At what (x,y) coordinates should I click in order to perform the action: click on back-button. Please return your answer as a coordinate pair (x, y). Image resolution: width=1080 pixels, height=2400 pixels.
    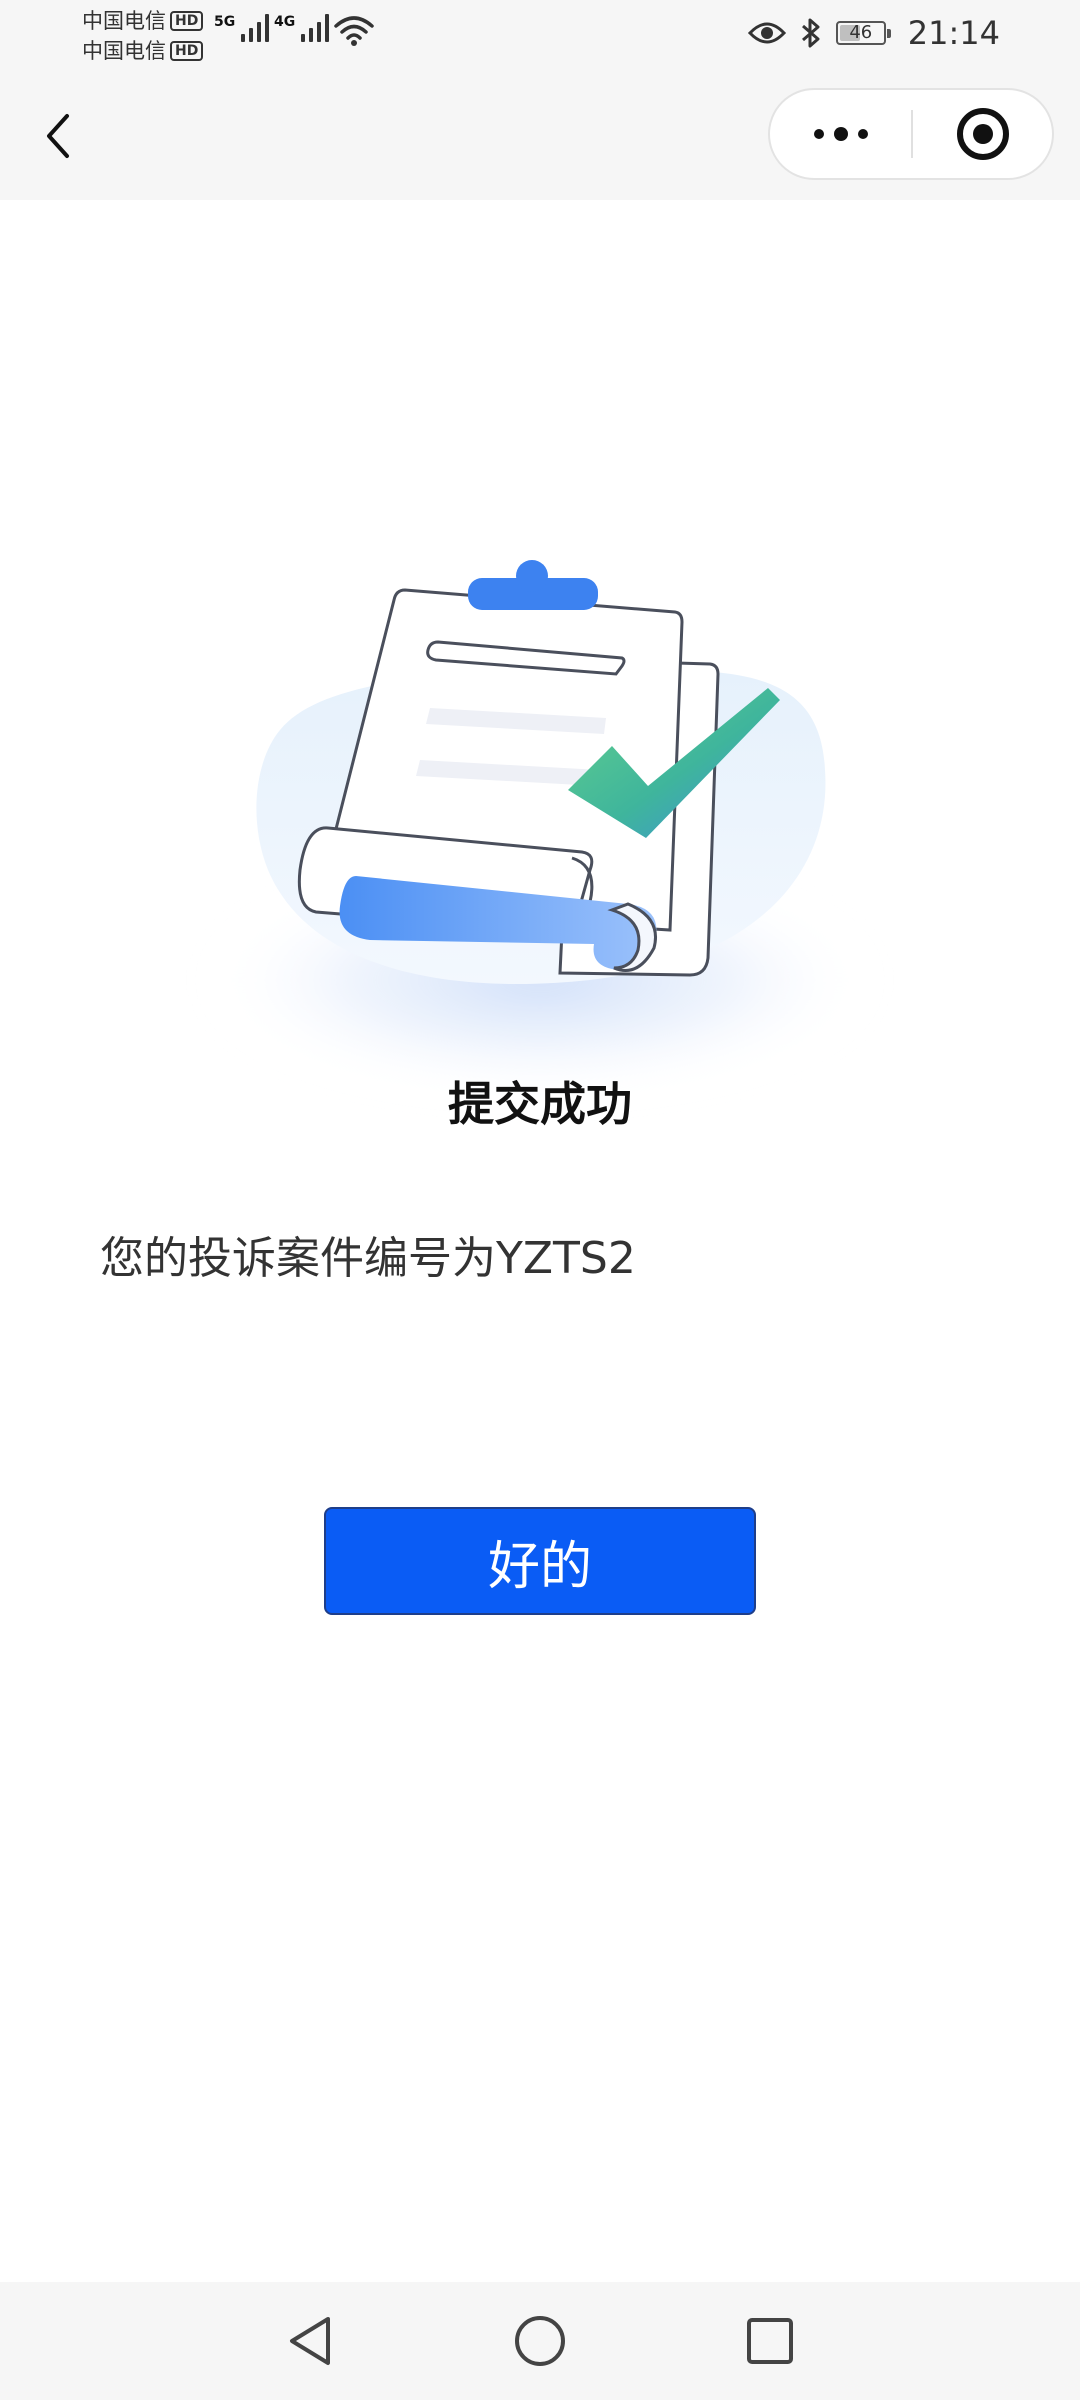
    Looking at the image, I should click on (58, 136).